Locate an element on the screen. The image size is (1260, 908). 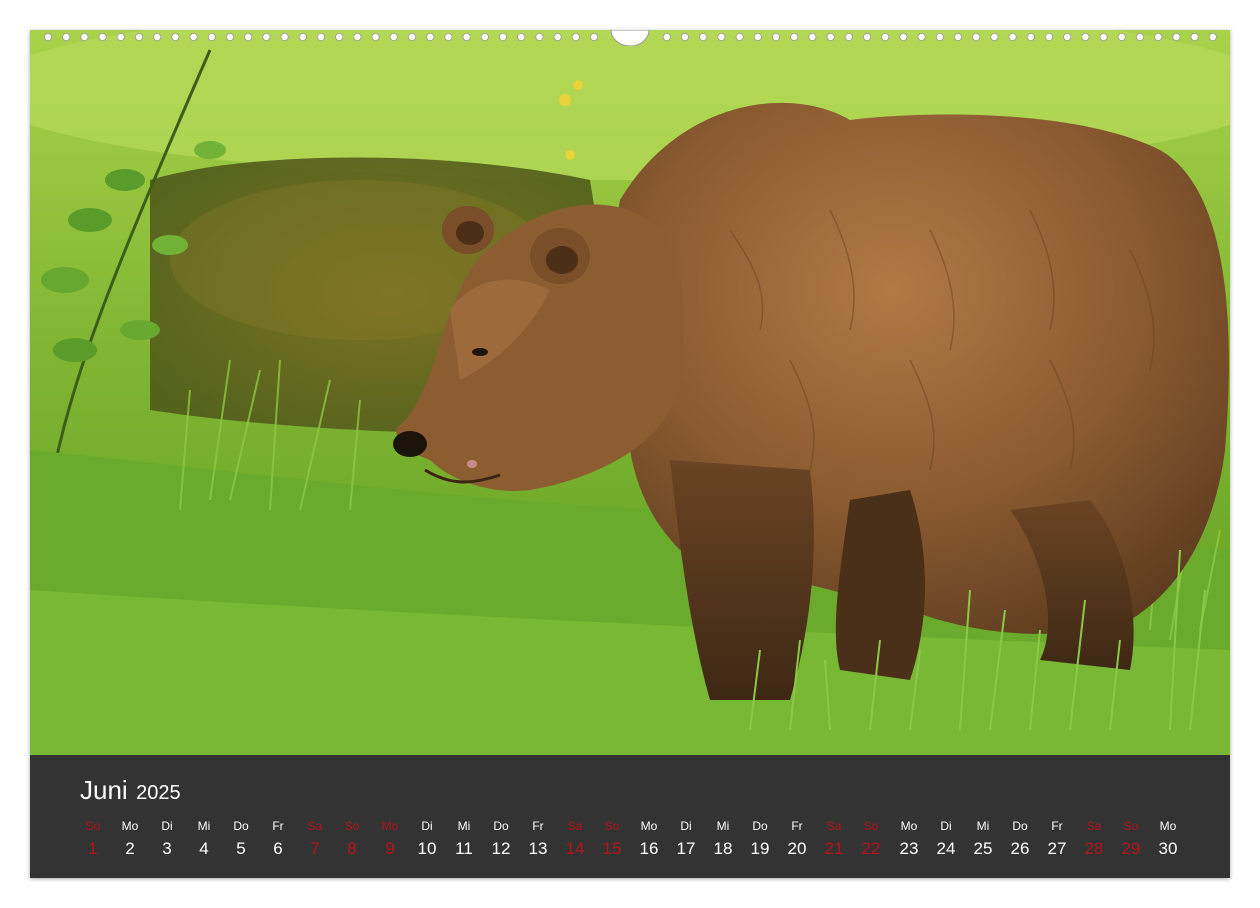
day-number: 1 is located at coordinates (93, 849).